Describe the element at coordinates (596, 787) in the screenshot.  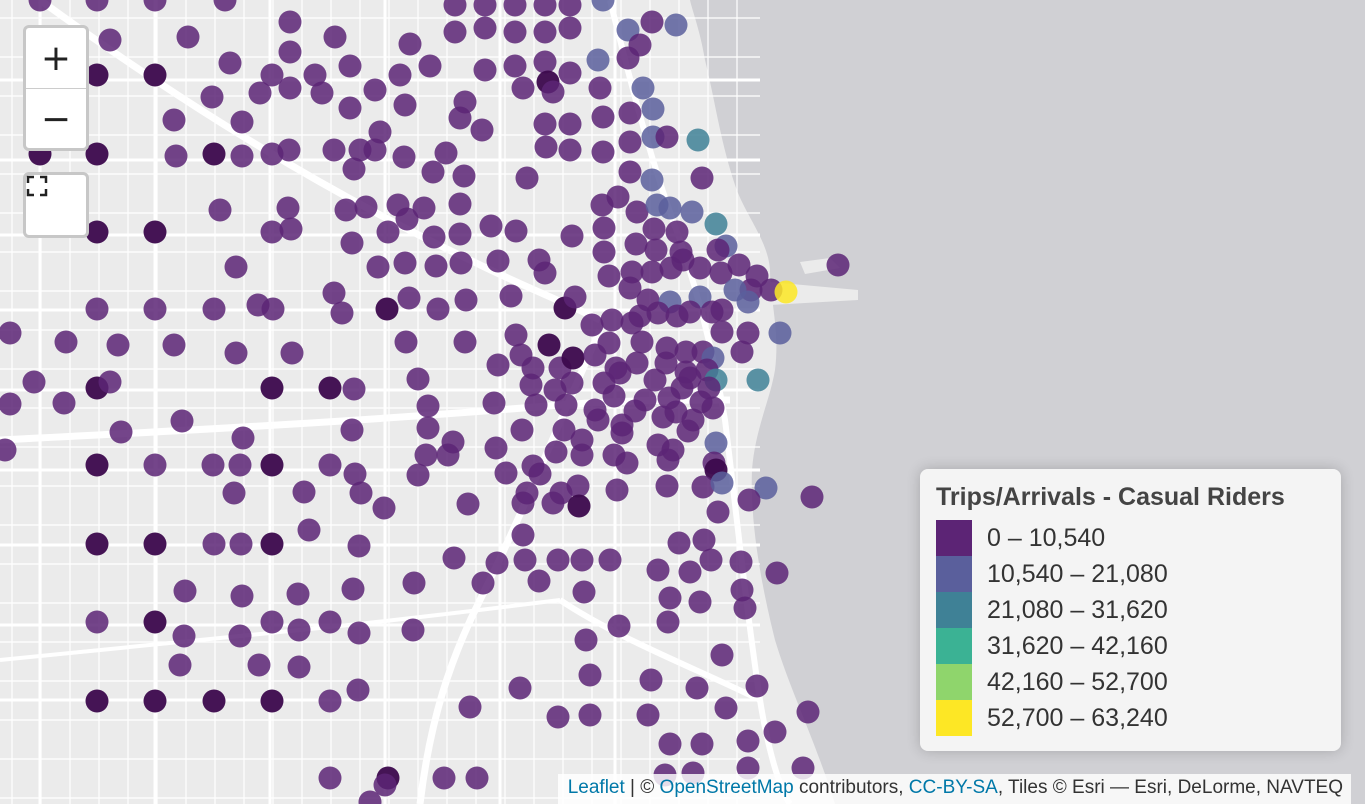
I see `leaflet-link: Leaflet` at that location.